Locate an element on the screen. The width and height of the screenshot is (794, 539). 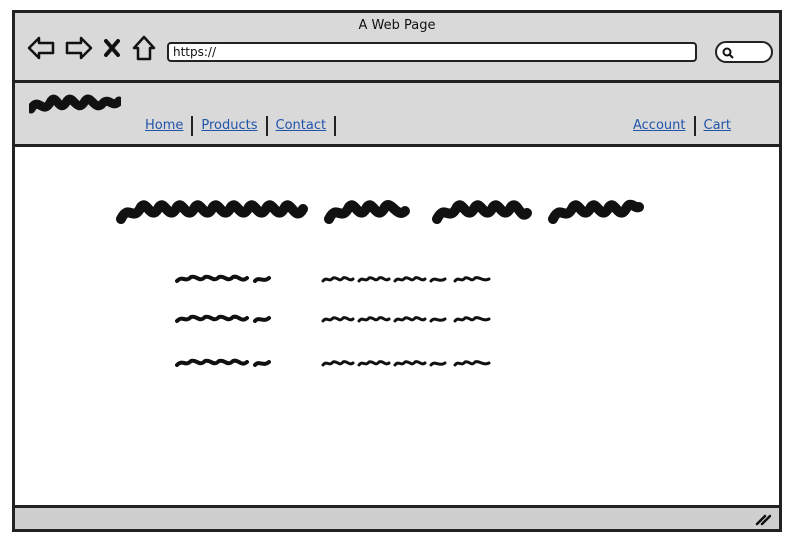
scribble-logo is located at coordinates (75, 104).